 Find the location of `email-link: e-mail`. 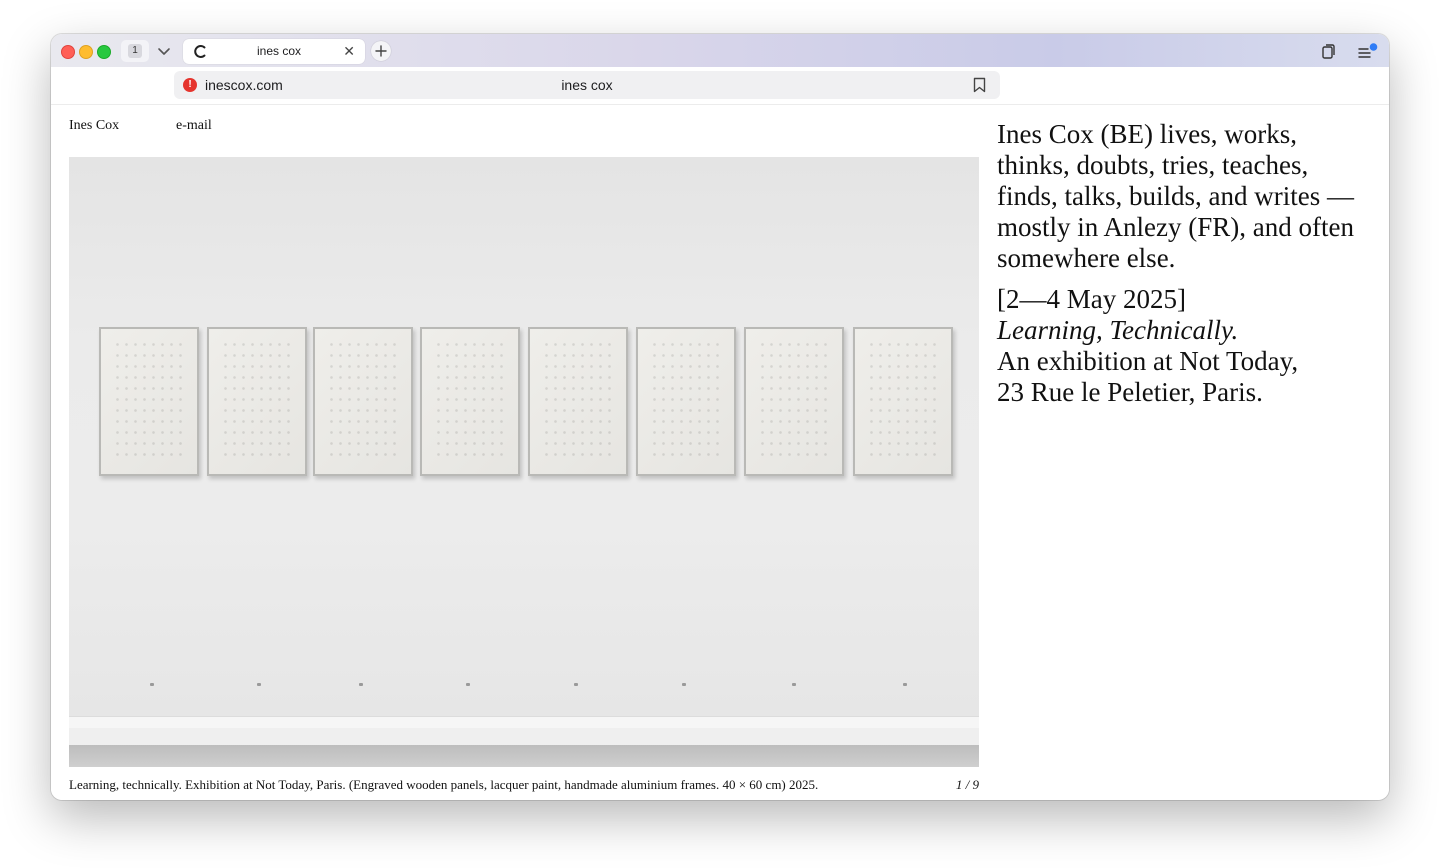

email-link: e-mail is located at coordinates (194, 126).